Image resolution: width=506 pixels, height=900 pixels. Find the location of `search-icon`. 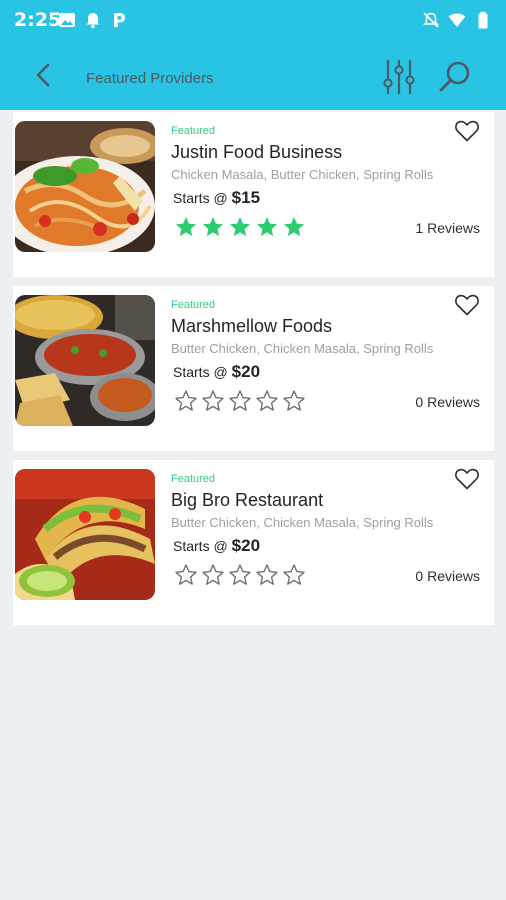

search-icon is located at coordinates (455, 77).